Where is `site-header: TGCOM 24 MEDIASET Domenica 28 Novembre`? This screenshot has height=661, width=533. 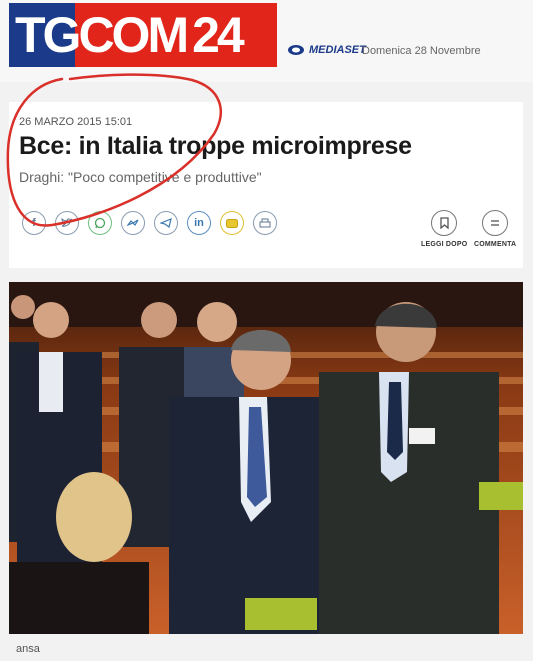 site-header: TGCOM 24 MEDIASET Domenica 28 Novembre is located at coordinates (266, 41).